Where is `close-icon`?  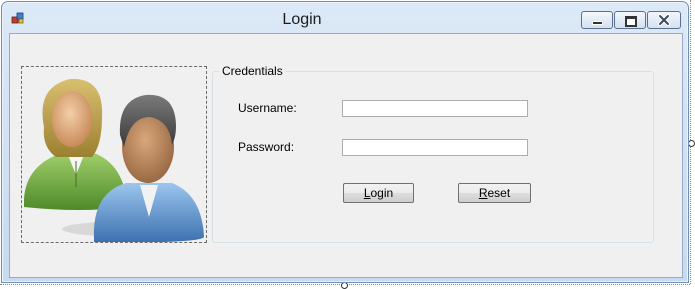
close-icon is located at coordinates (664, 20).